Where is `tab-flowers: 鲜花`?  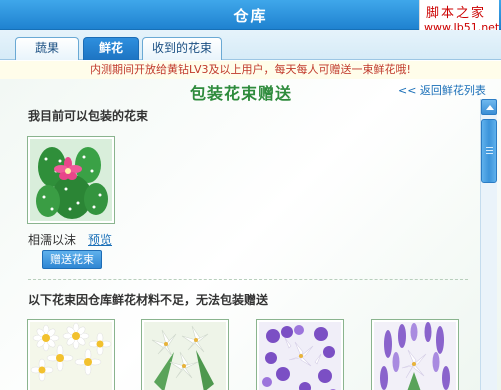
tab-flowers: 鲜花 is located at coordinates (111, 48).